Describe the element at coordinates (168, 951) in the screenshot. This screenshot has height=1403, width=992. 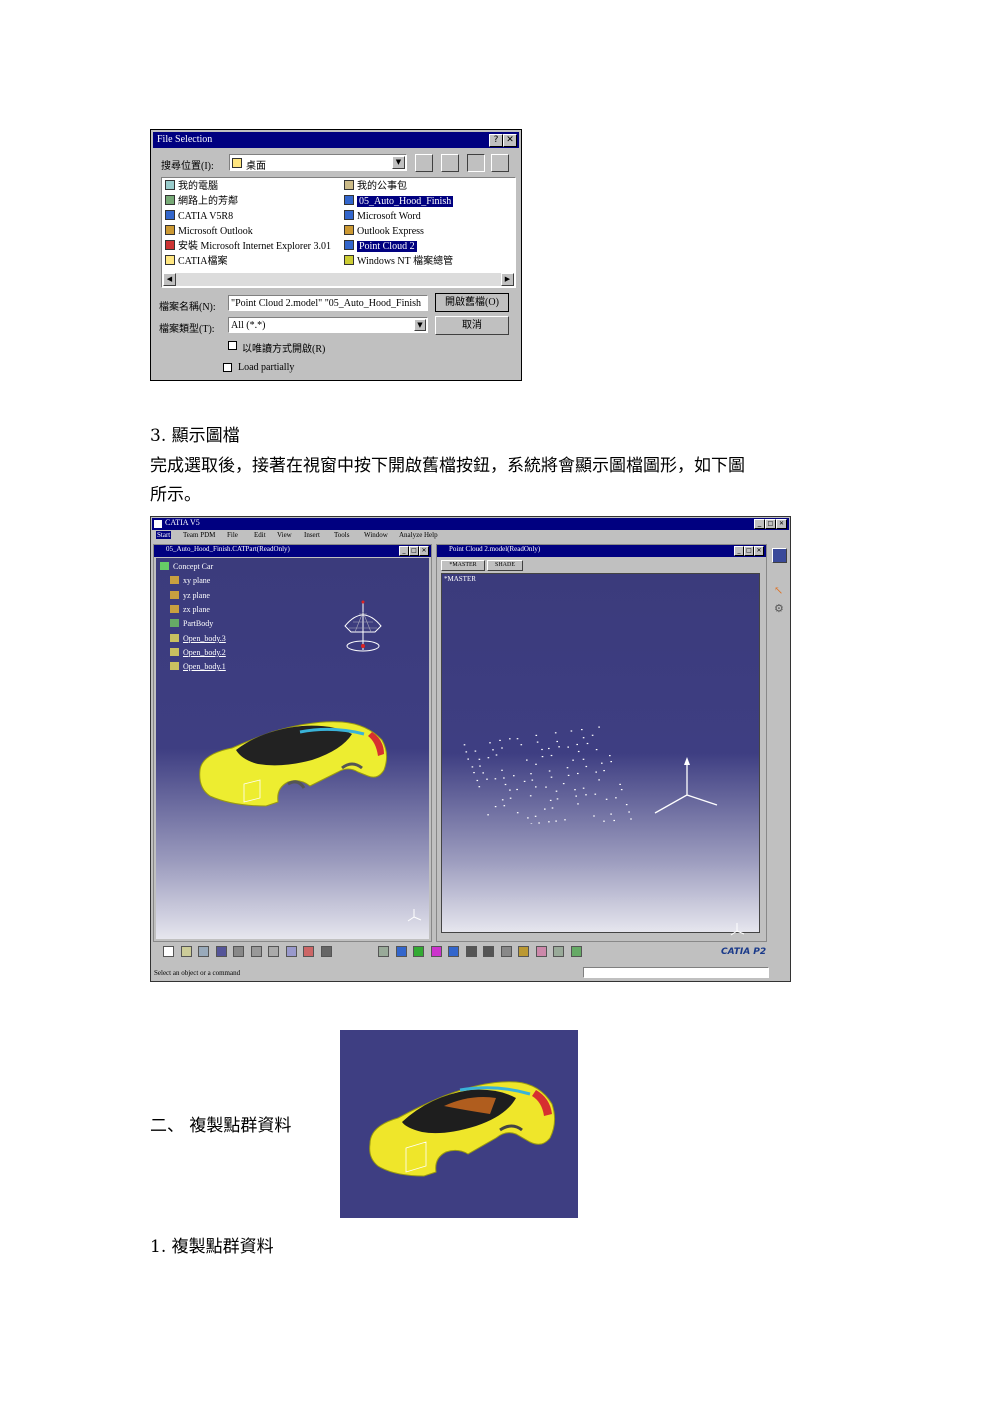
I see `new-icon` at that location.